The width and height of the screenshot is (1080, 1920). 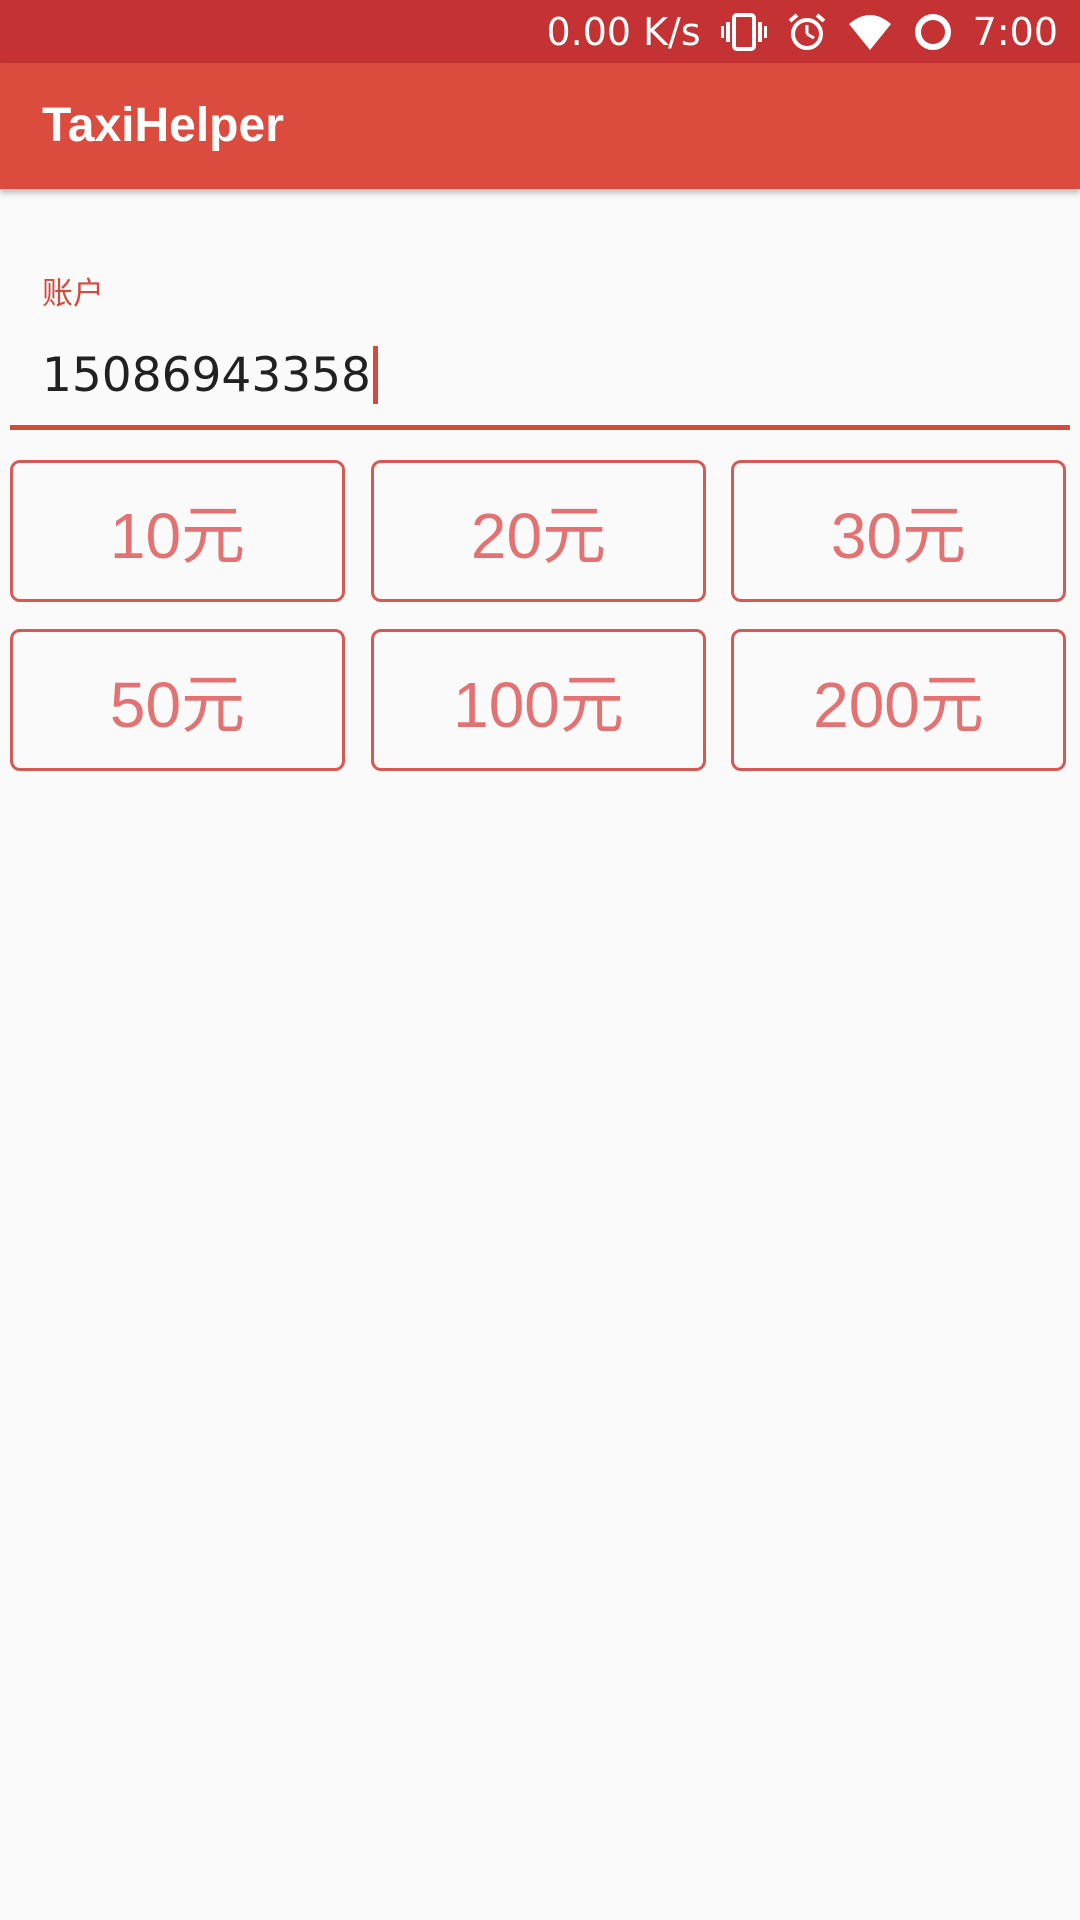 What do you see at coordinates (73, 294) in the screenshot?
I see `account-label: 账户` at bounding box center [73, 294].